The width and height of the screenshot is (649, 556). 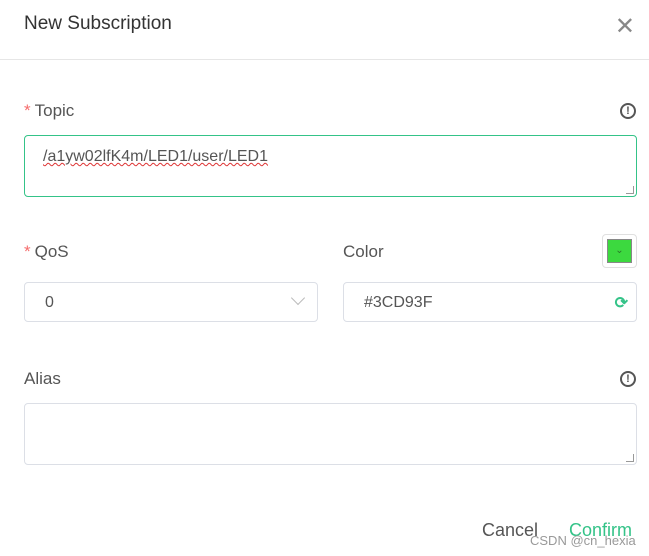 What do you see at coordinates (42, 378) in the screenshot?
I see `alias-label: Alias` at bounding box center [42, 378].